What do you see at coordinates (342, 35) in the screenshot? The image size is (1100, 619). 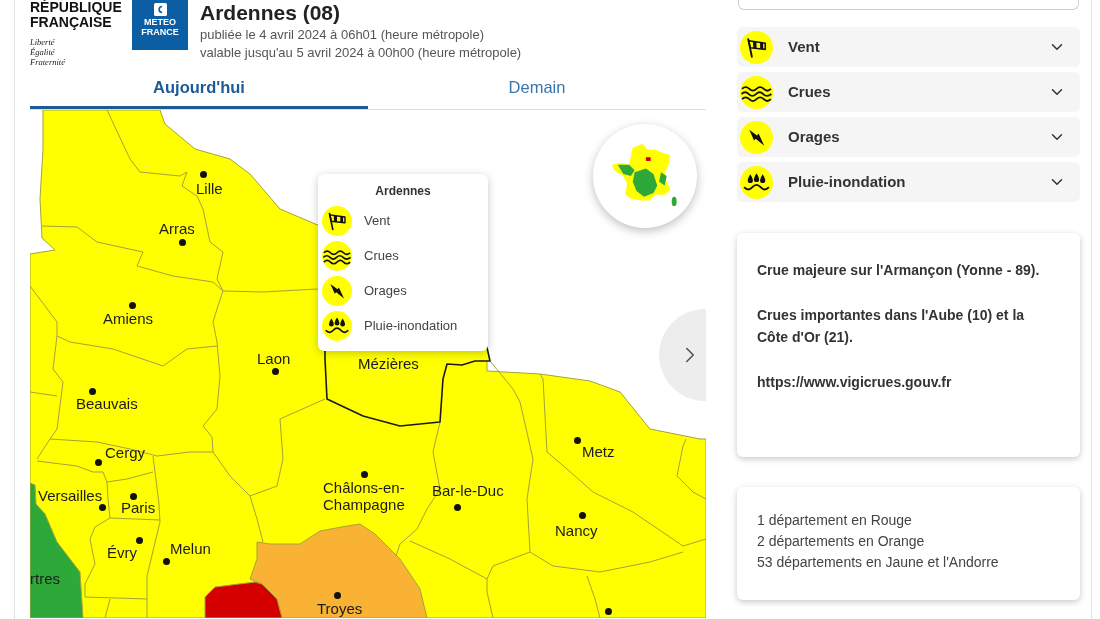 I see `published-text: publiée le 4 avril 2024 à 06h01 (heure métropole)` at bounding box center [342, 35].